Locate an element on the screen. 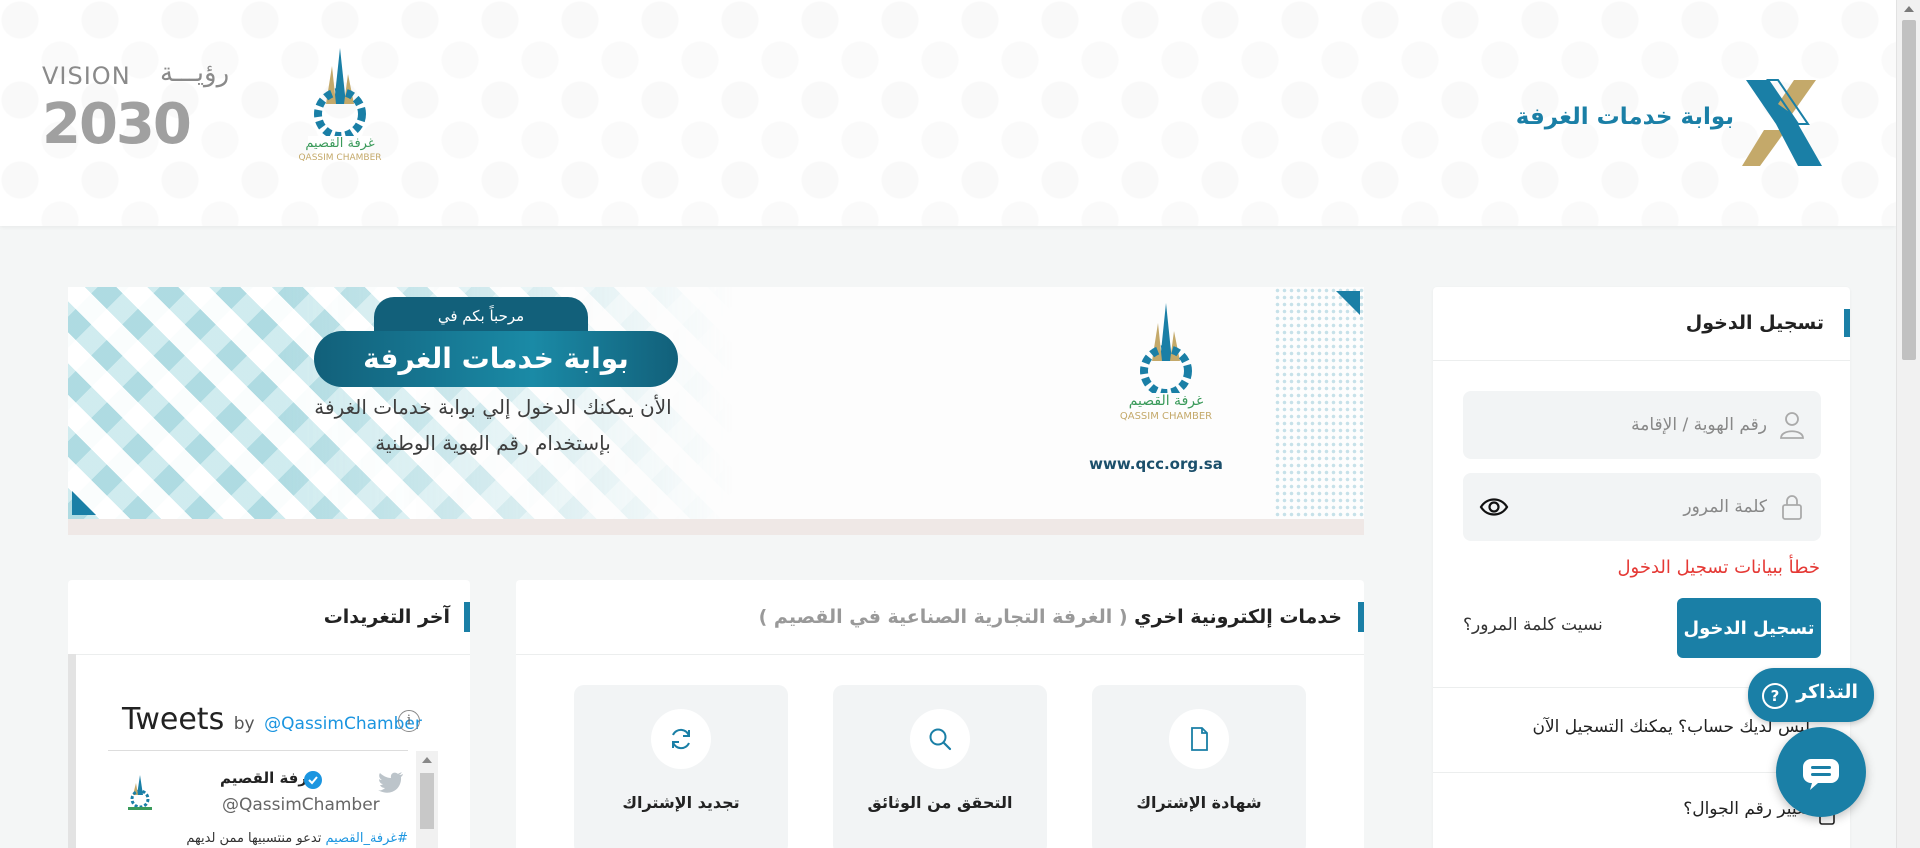 This screenshot has height=848, width=1920. services-title-text: خدمات إلكترونية اخري is located at coordinates (1238, 617).